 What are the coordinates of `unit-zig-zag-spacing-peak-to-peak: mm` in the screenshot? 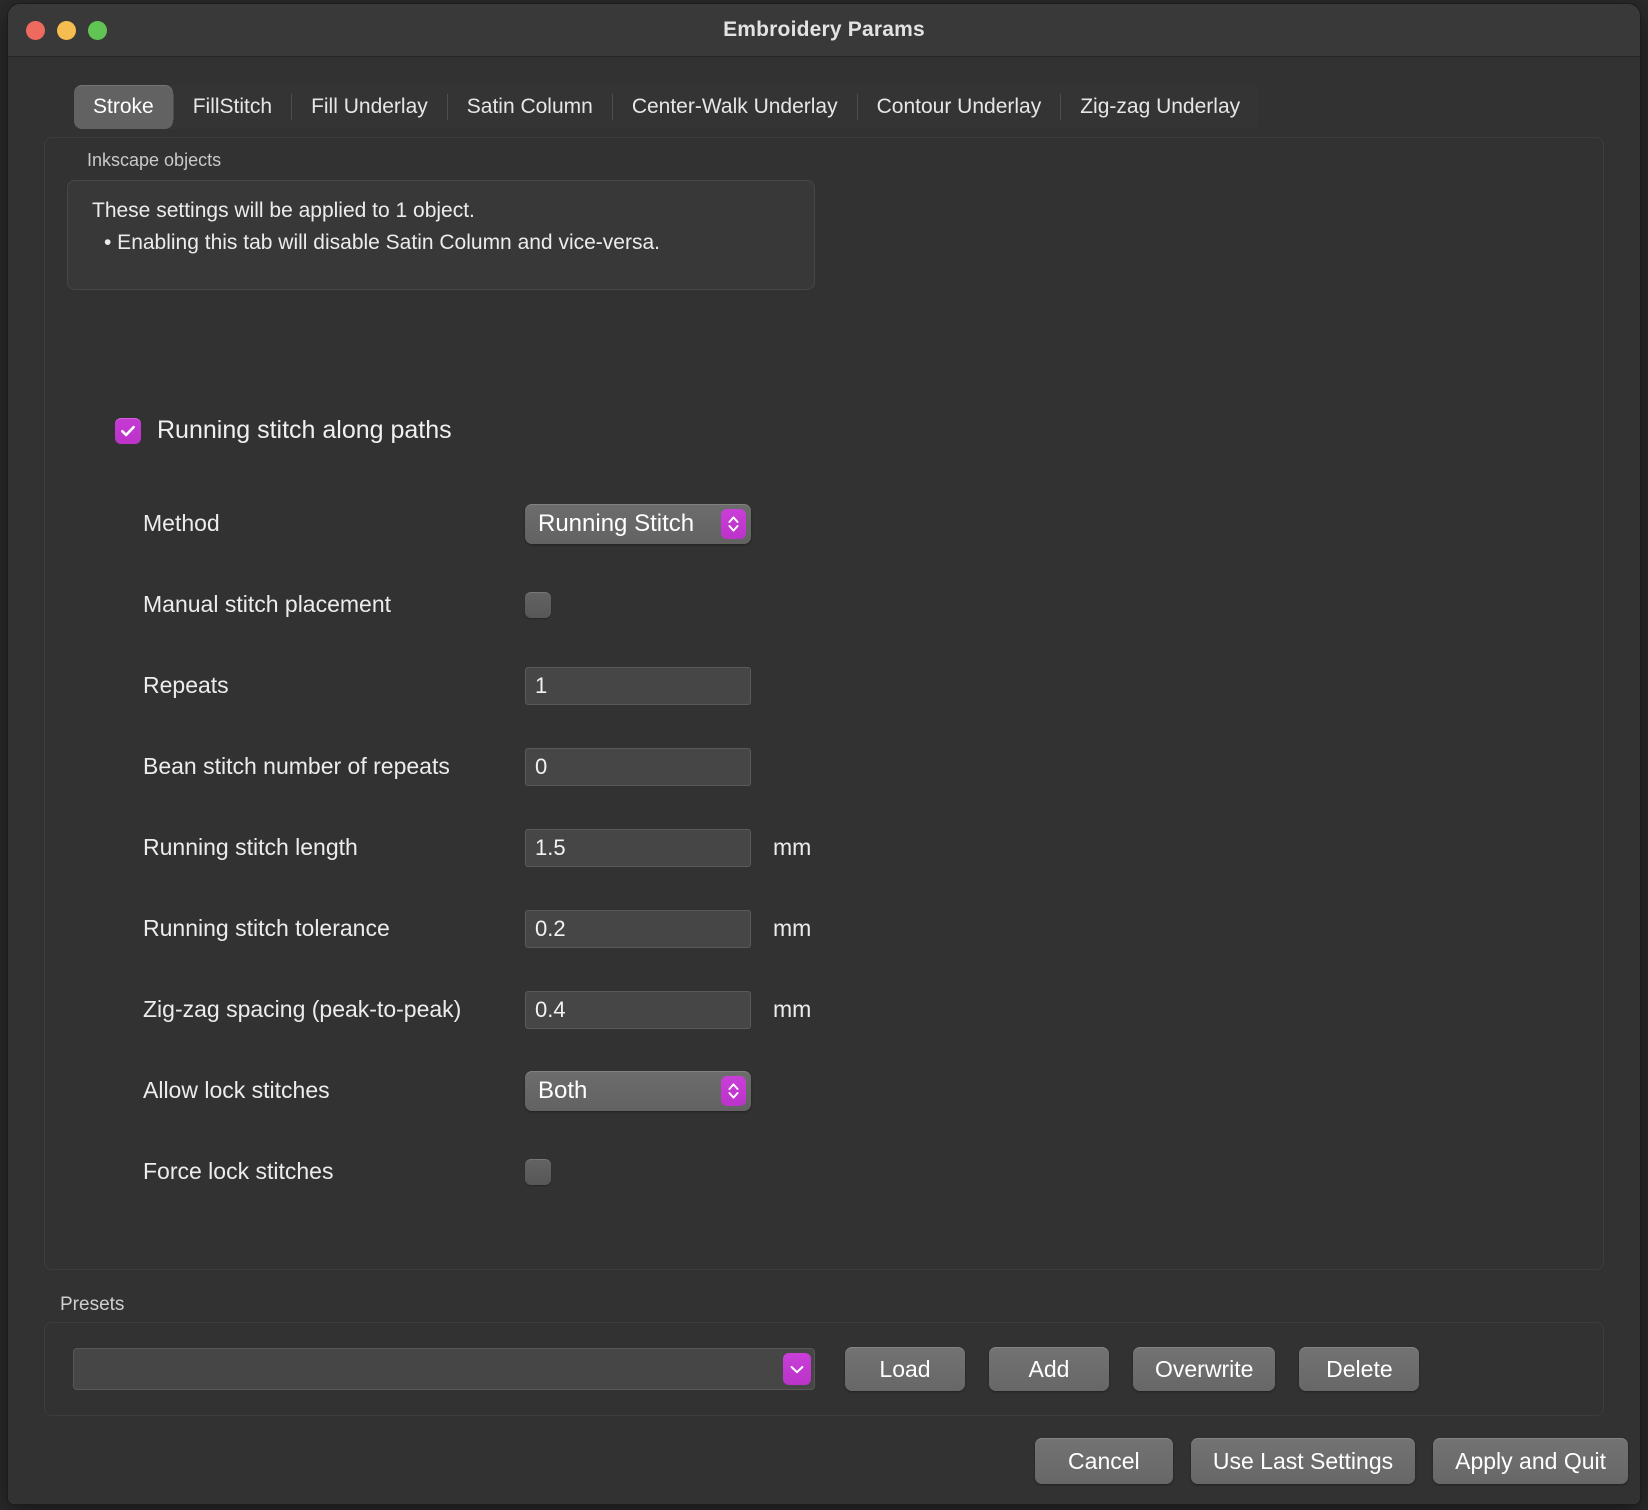 It's located at (792, 1009).